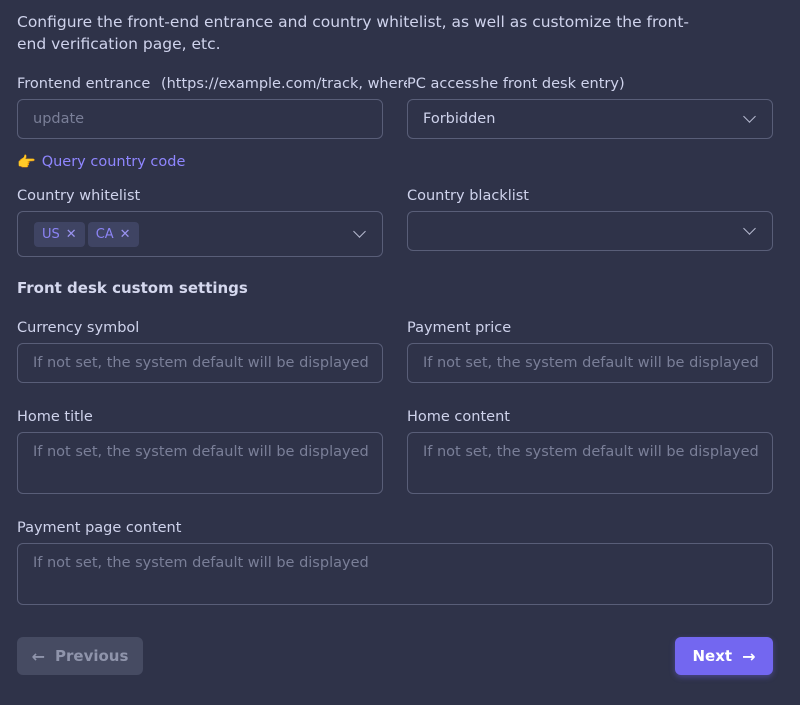 This screenshot has width=800, height=705. I want to click on country-whitelist-select: US ✕ CA ✕, so click(200, 234).